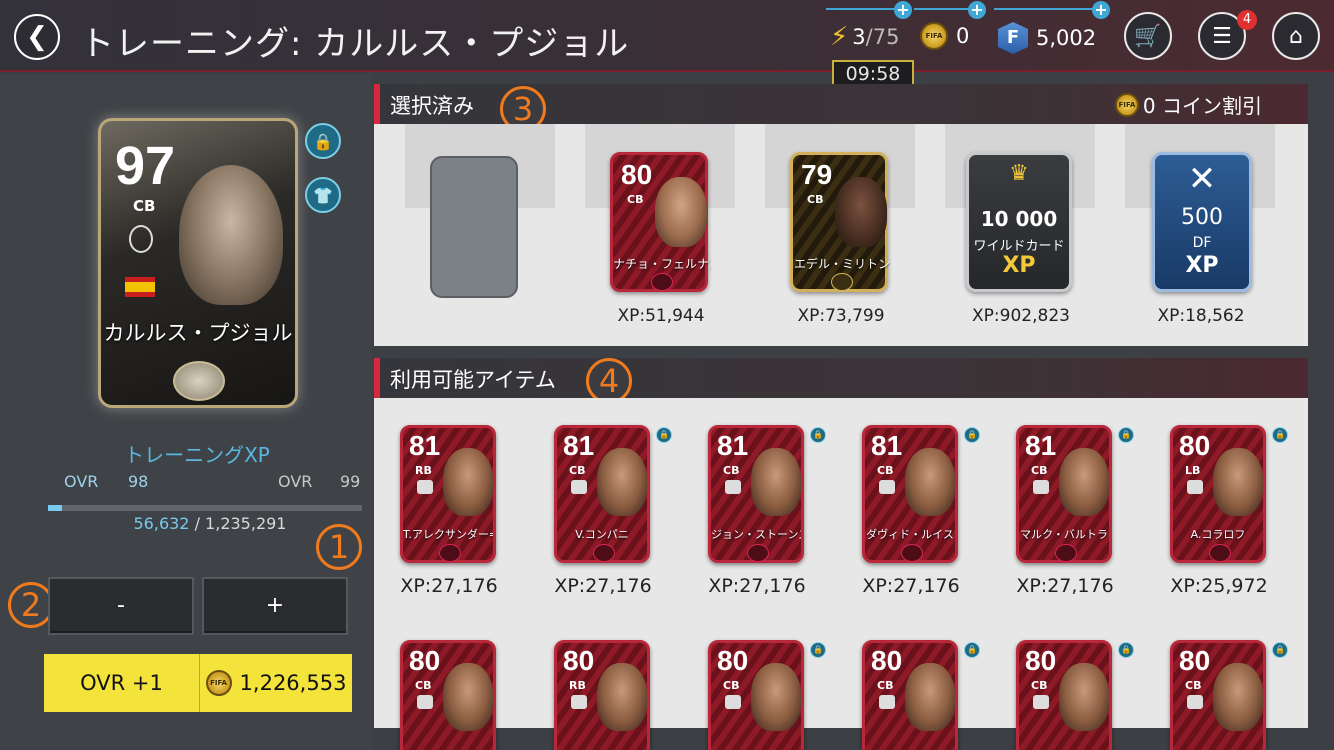 The height and width of the screenshot is (750, 1334). I want to click on add-energy-button: +, so click(903, 10).